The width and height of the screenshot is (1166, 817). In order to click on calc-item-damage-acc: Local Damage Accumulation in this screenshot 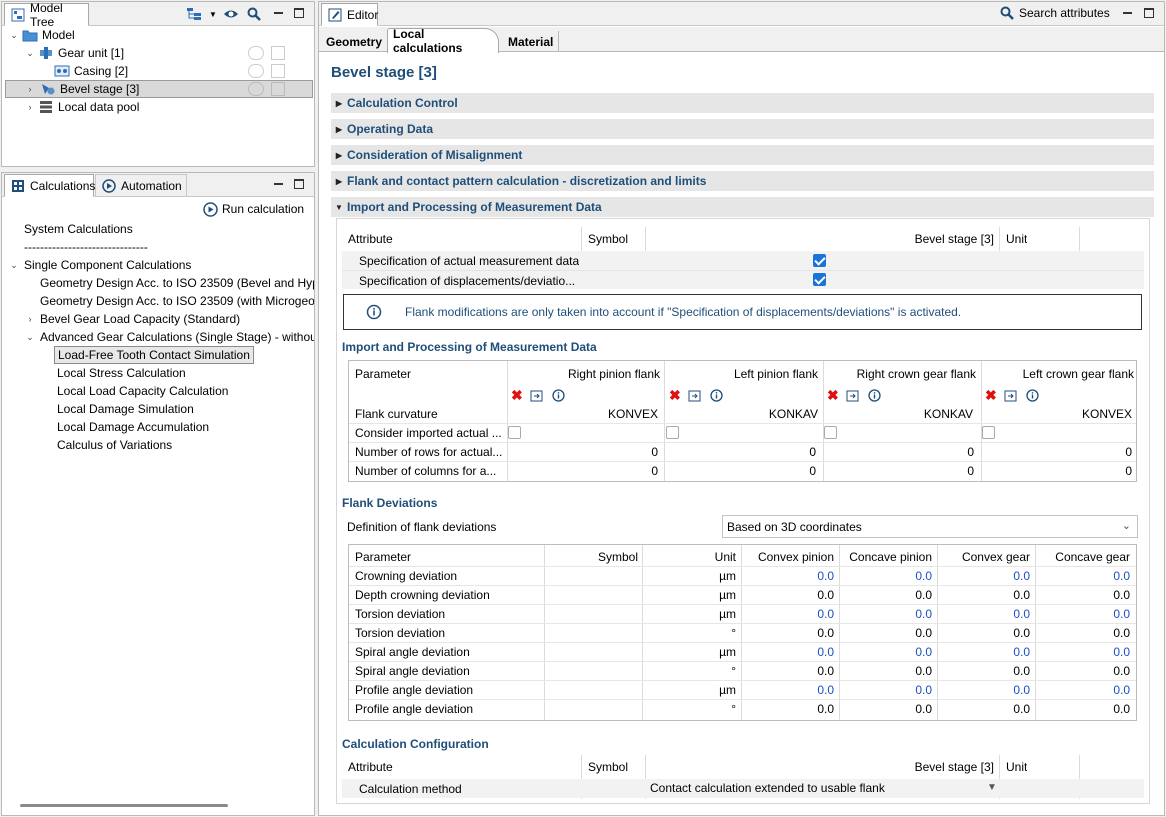, I will do `click(133, 427)`.